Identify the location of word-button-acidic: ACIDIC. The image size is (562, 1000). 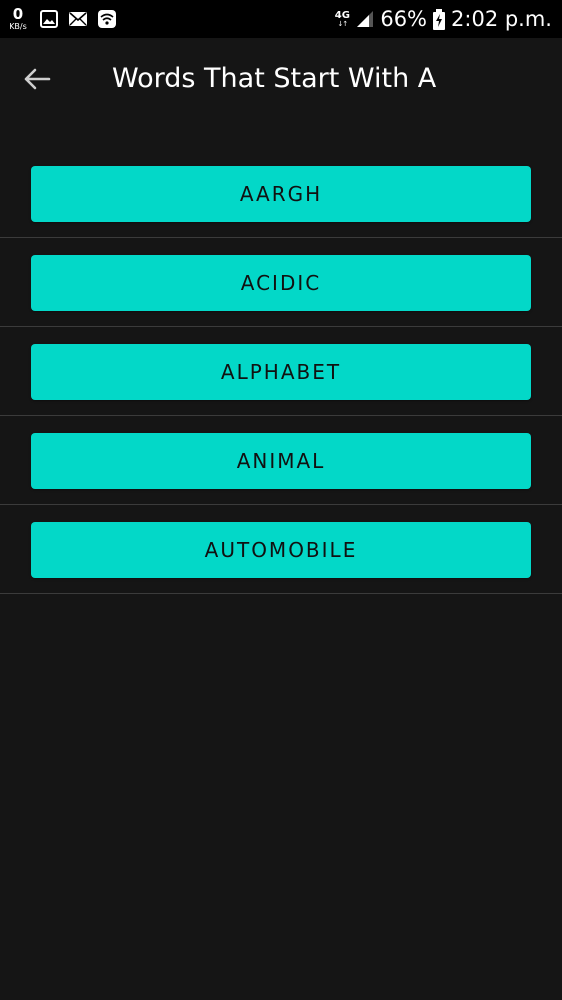
(281, 283).